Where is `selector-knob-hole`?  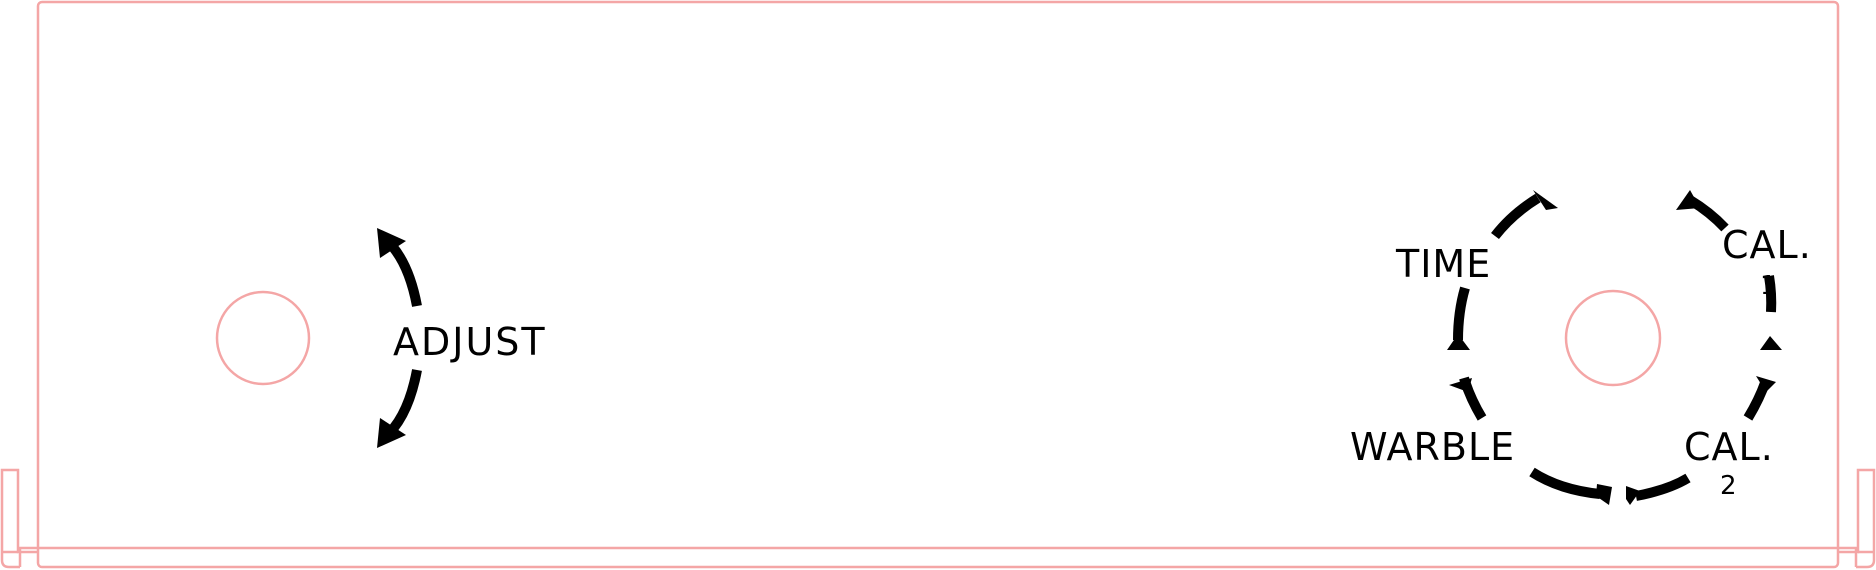
selector-knob-hole is located at coordinates (1613, 338).